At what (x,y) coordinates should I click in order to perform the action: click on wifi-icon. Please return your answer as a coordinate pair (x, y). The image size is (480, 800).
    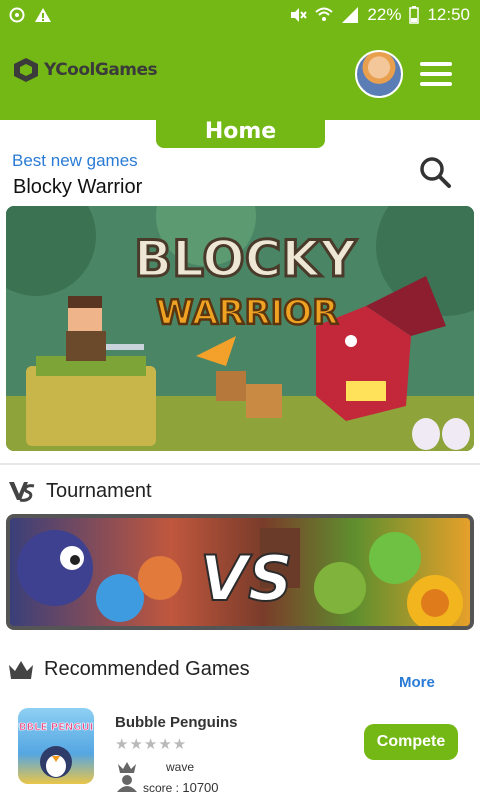
    Looking at the image, I should click on (324, 14).